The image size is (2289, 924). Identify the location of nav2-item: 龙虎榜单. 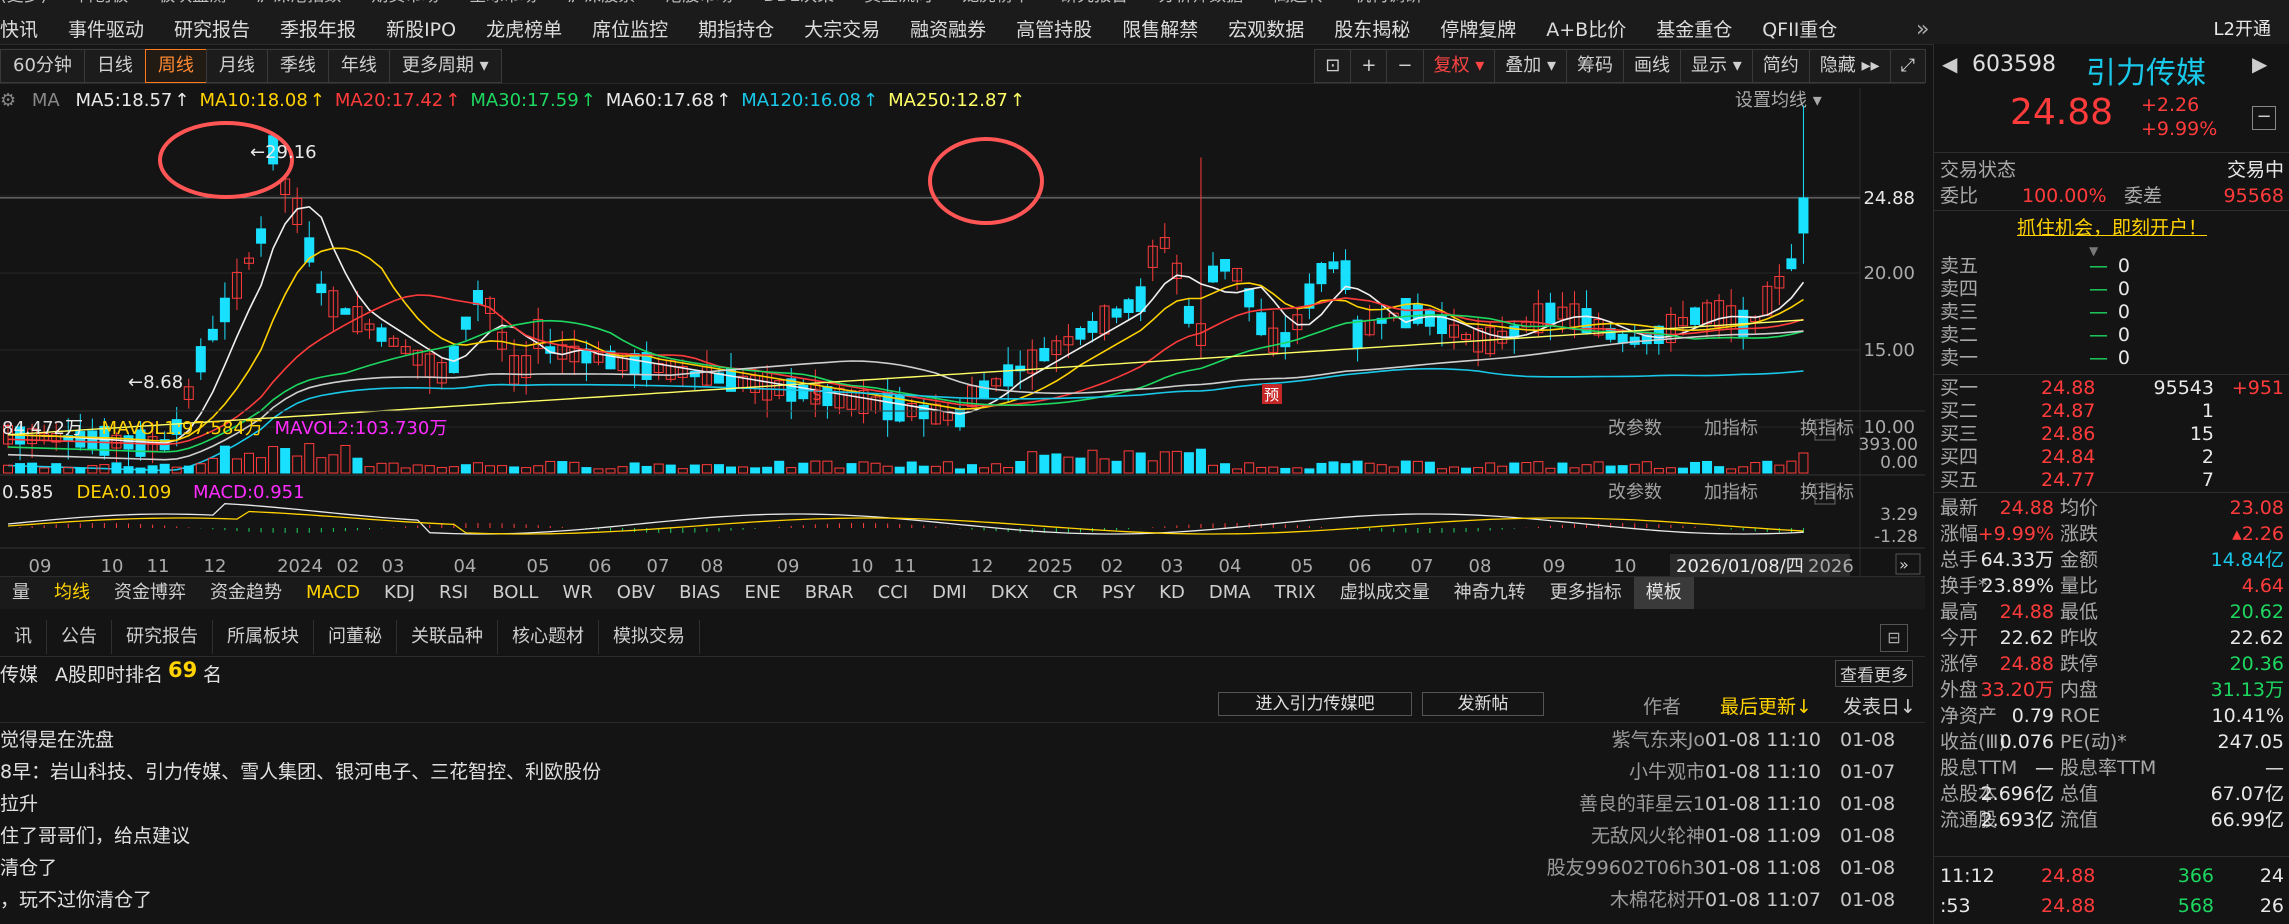
(524, 30).